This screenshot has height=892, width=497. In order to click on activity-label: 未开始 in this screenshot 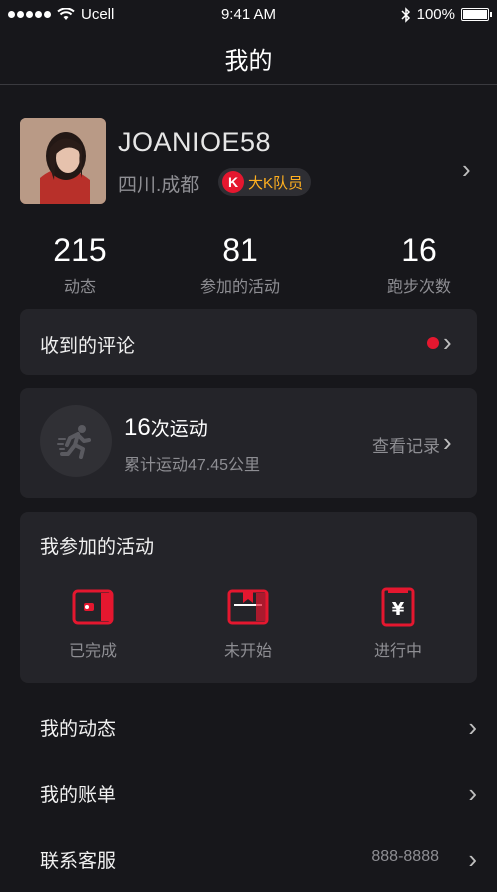, I will do `click(247, 651)`.